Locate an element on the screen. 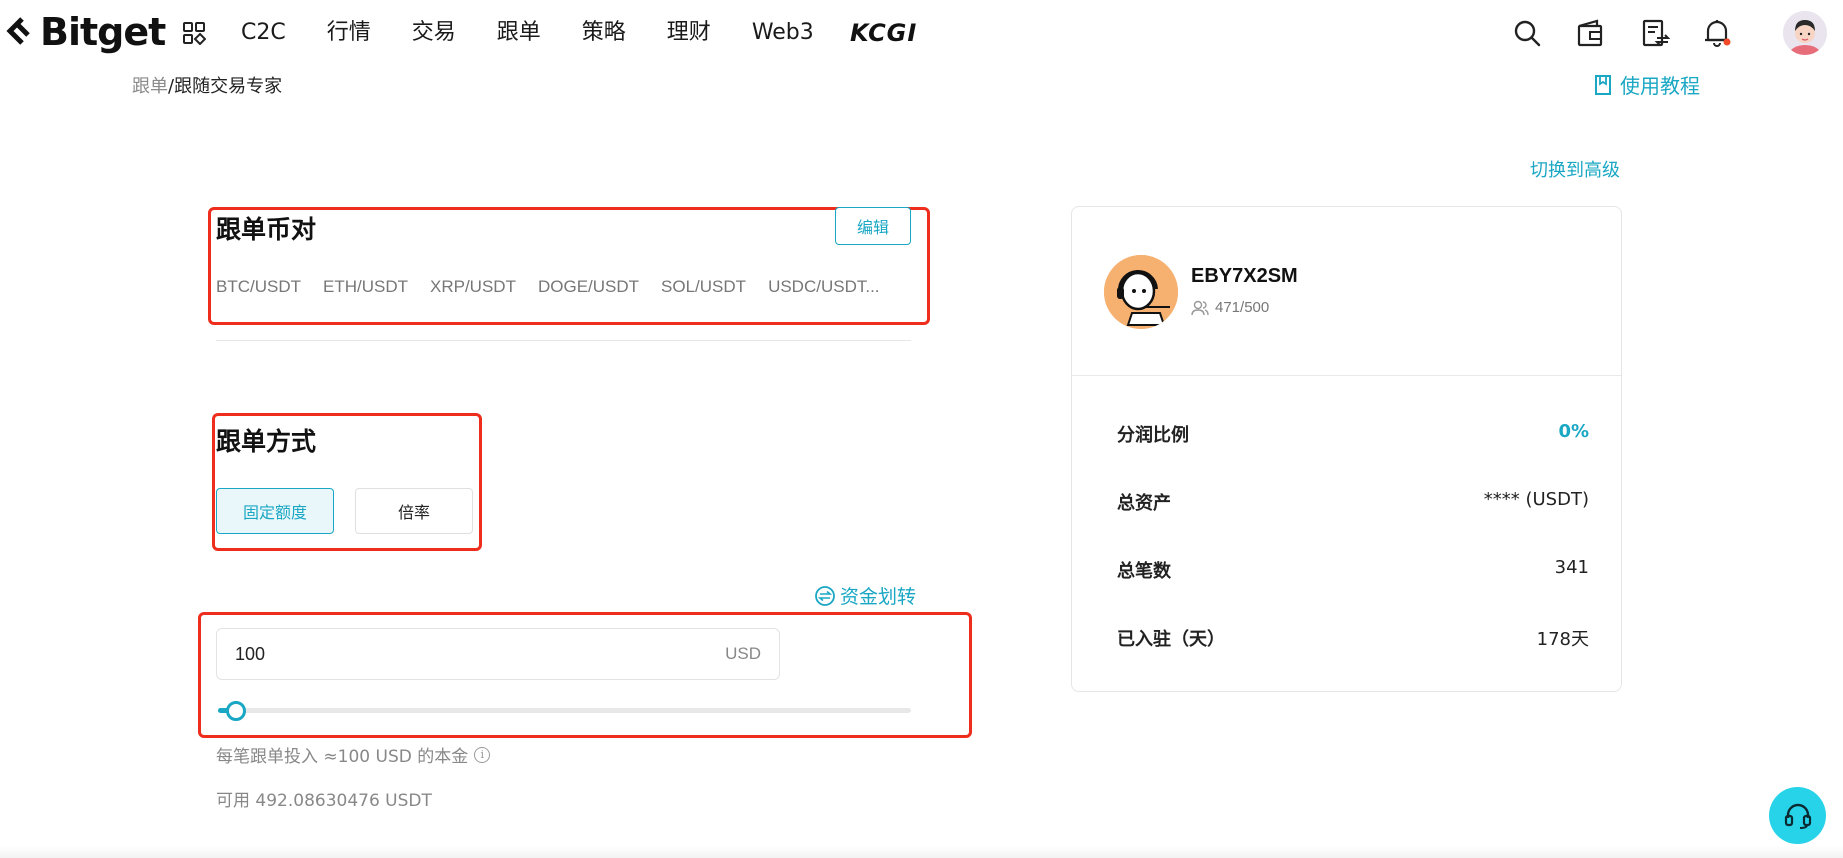 The image size is (1843, 858). amount-slider is located at coordinates (564, 710).